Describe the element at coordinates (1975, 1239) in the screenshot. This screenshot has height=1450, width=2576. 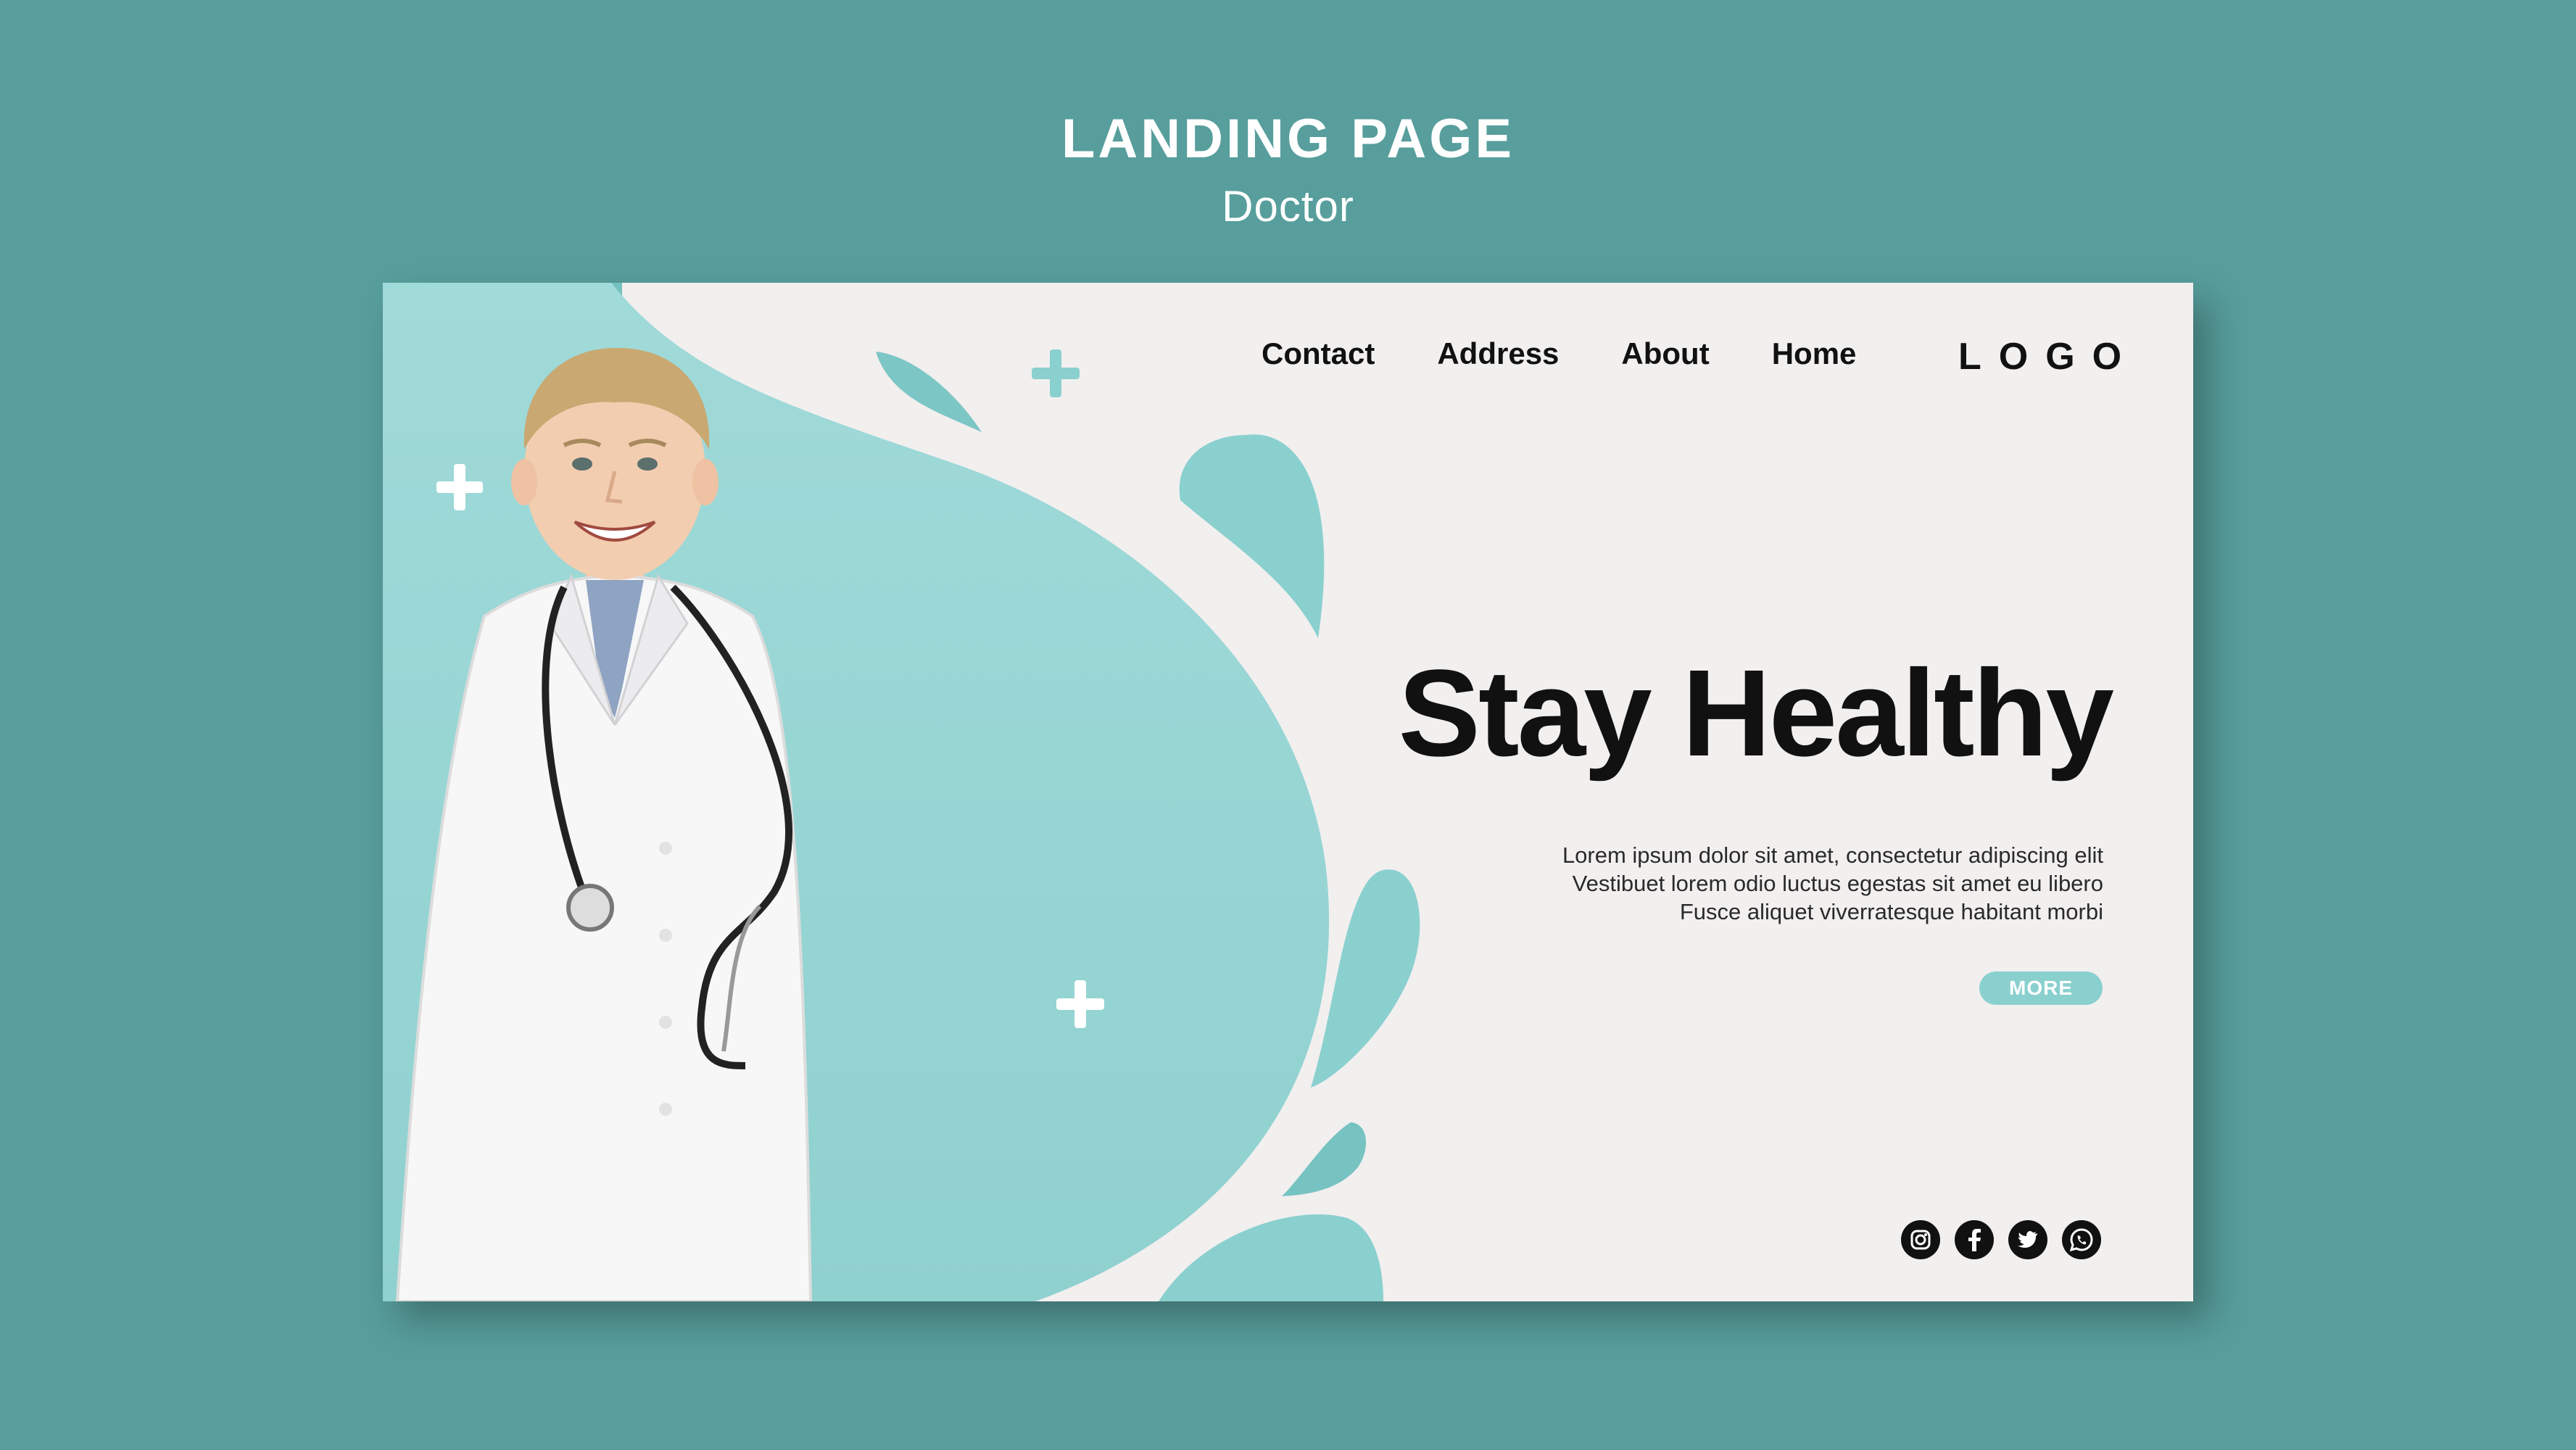
I see `facebook-icon` at that location.